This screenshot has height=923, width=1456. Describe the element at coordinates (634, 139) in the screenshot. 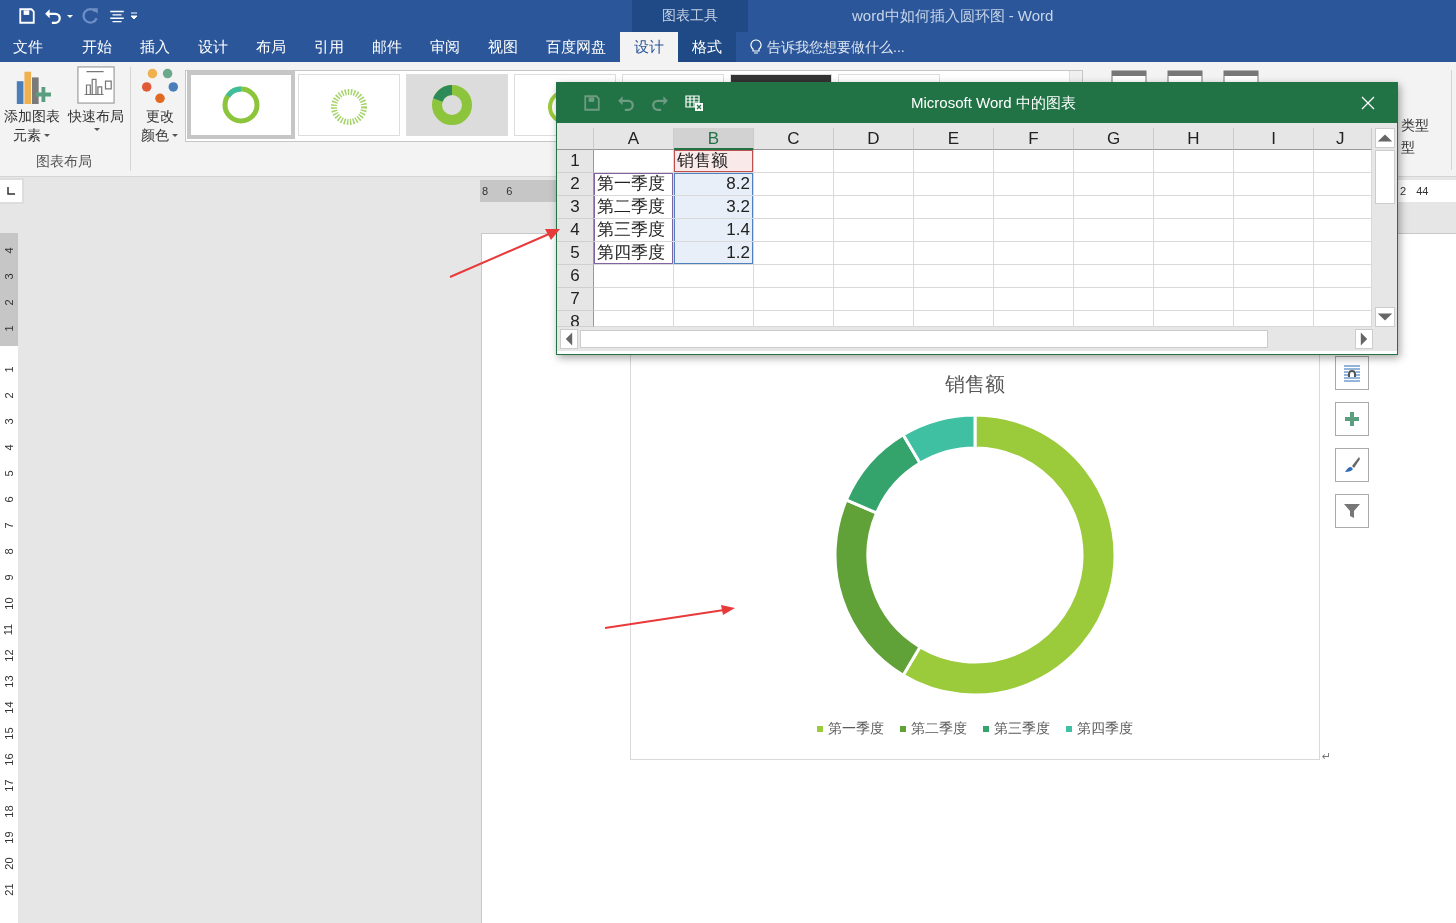

I see `column-header: A` at that location.